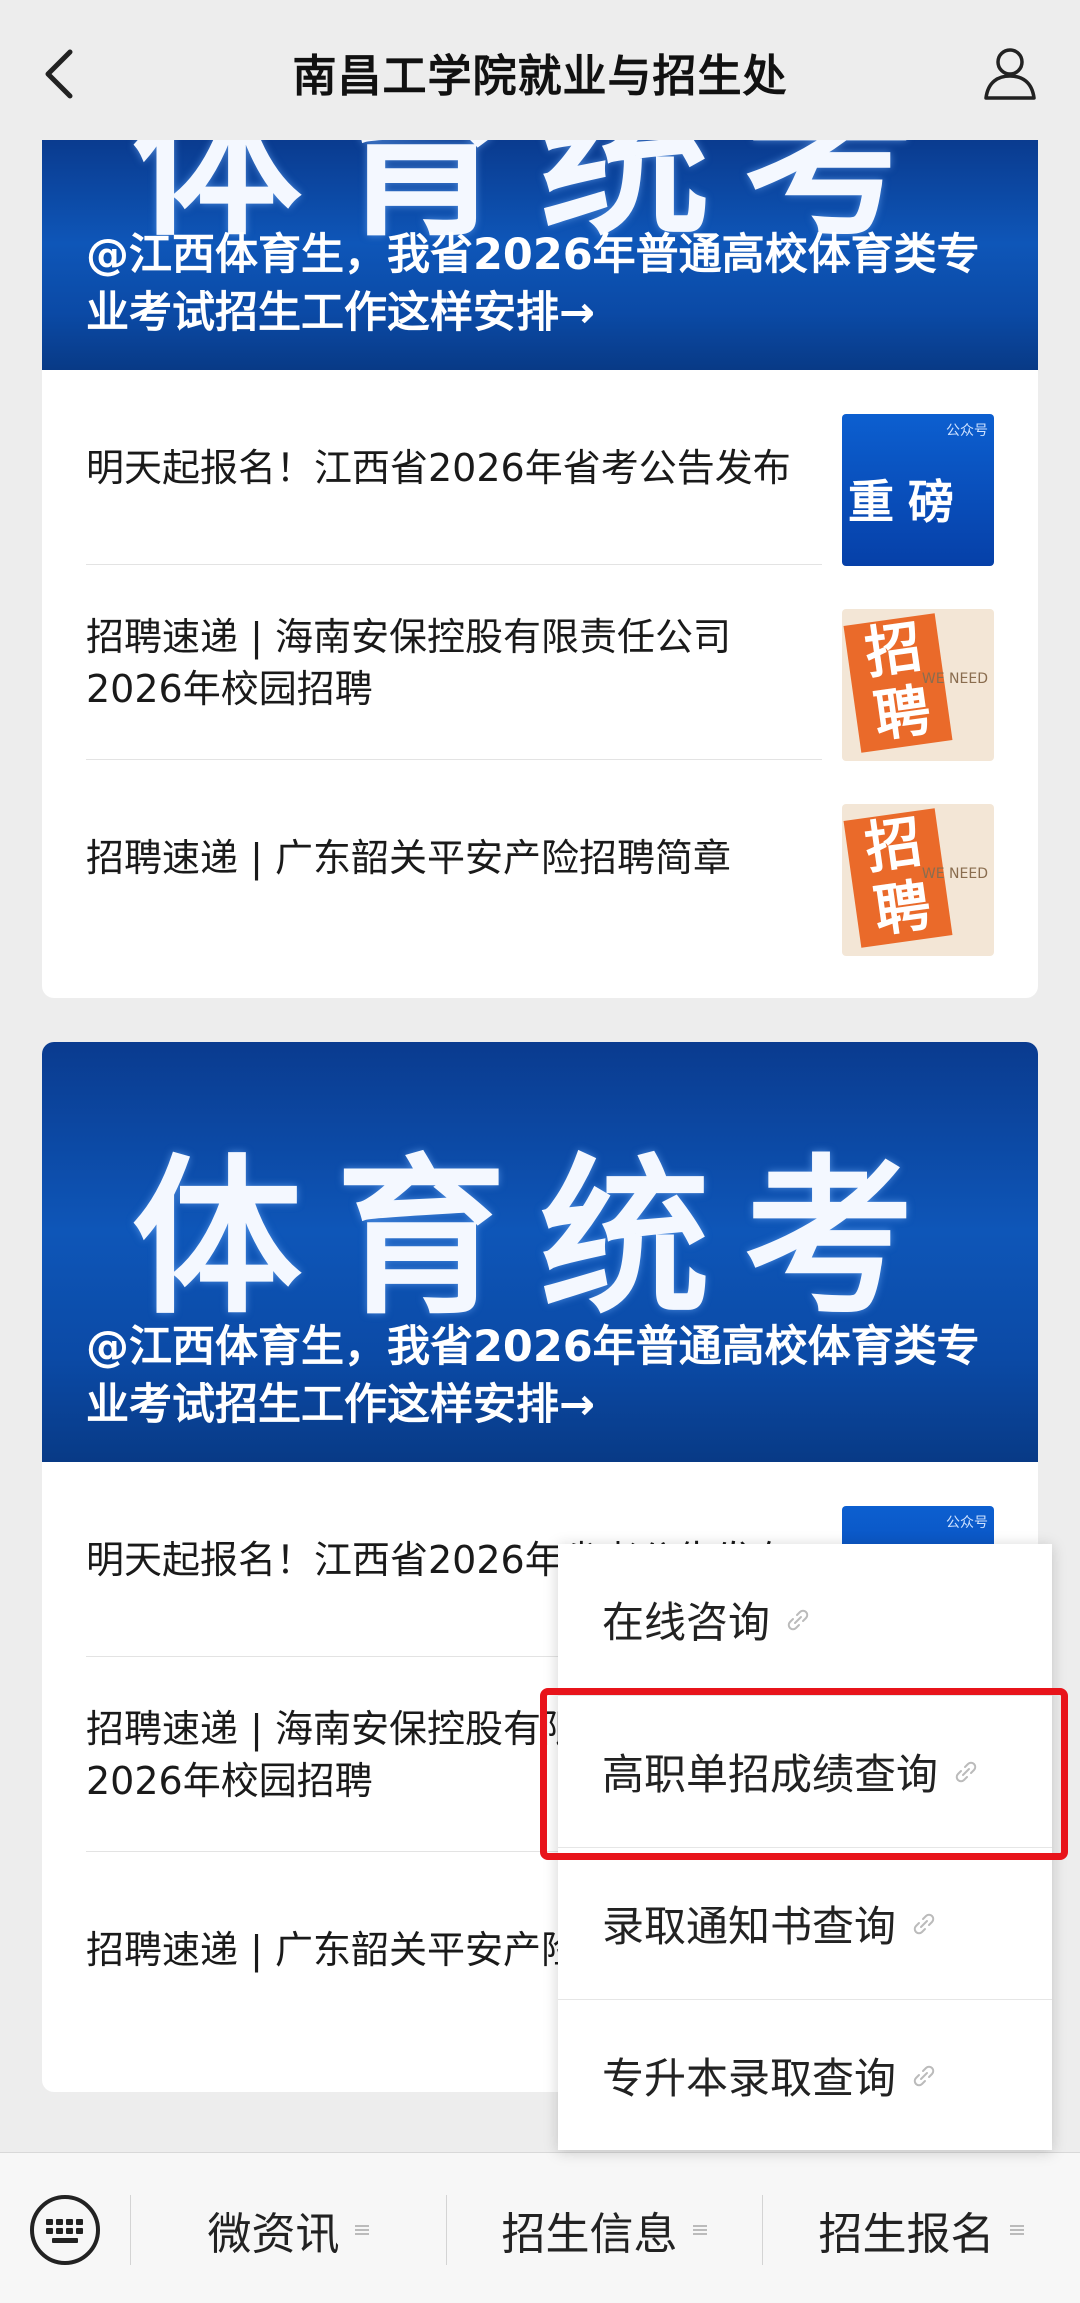 This screenshot has width=1080, height=2303. I want to click on menu-item-online-consult: 在线咨询, so click(805, 1620).